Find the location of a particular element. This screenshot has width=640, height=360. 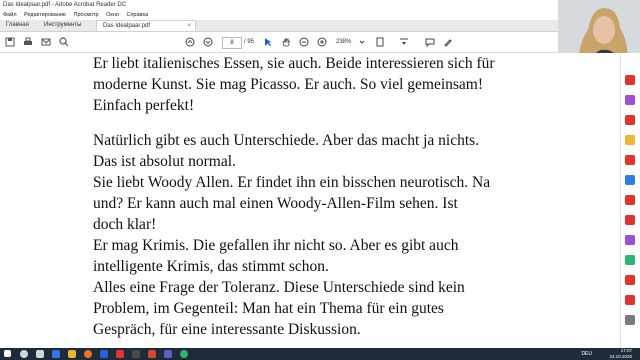

teams-icon is located at coordinates (168, 354).